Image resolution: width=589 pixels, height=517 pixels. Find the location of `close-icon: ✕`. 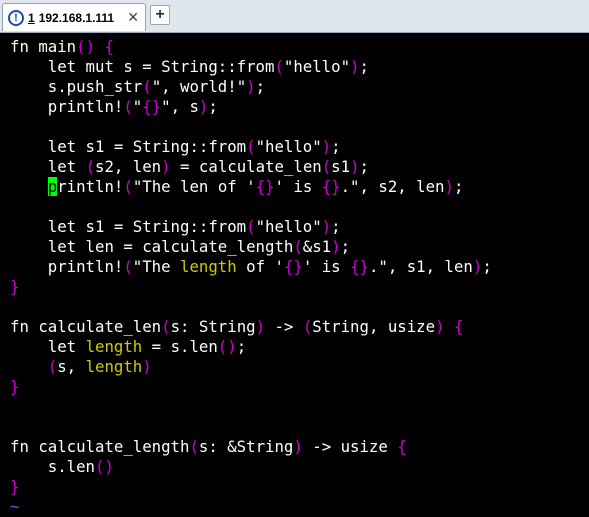

close-icon: ✕ is located at coordinates (133, 17).